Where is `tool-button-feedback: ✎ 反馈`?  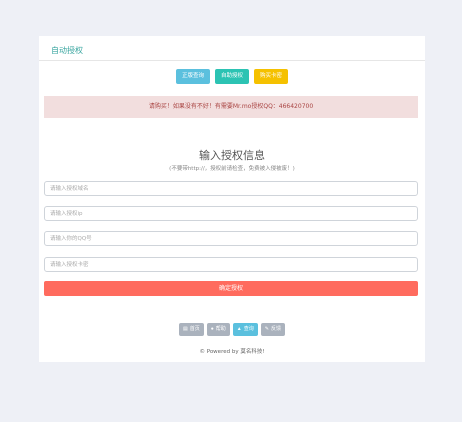 tool-button-feedback: ✎ 反馈 is located at coordinates (272, 329).